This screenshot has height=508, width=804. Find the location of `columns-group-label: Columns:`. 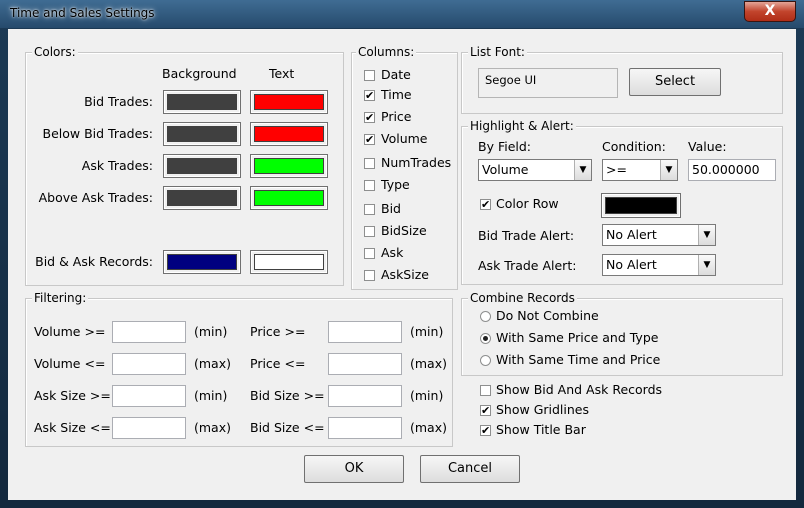

columns-group-label: Columns: is located at coordinates (386, 52).